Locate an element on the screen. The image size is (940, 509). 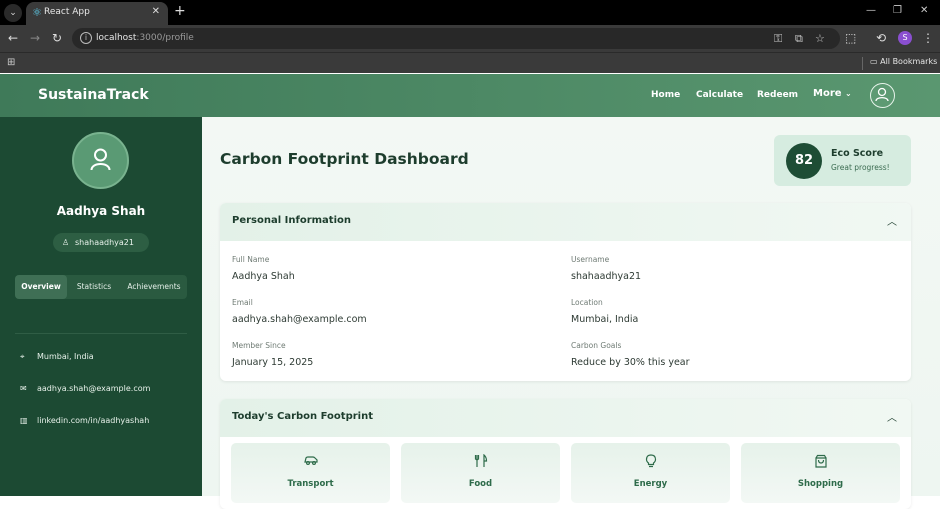
mail-icon: ✉ is located at coordinates (23, 388).